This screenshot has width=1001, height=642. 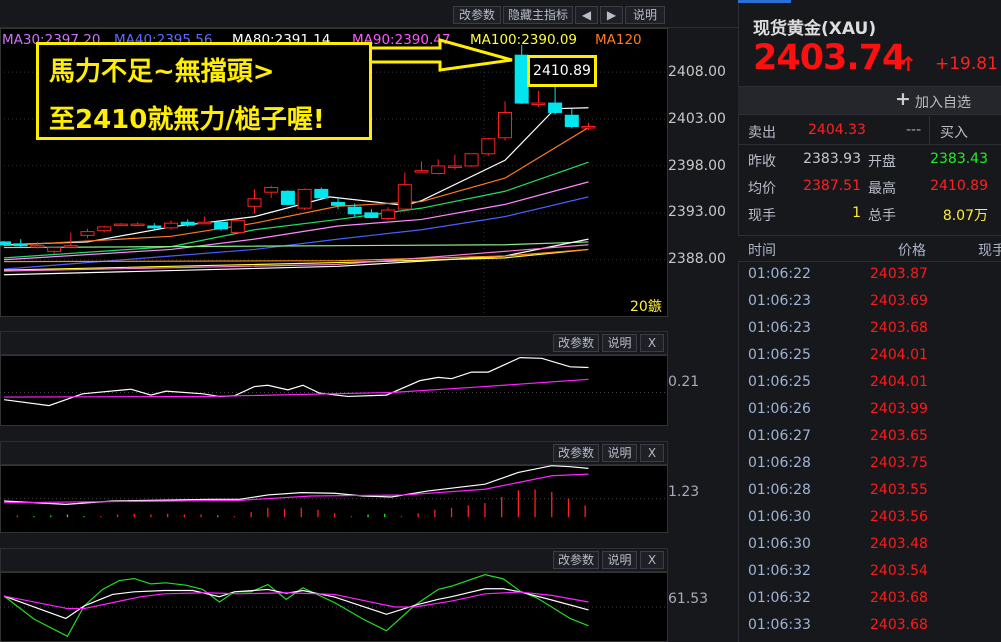 What do you see at coordinates (697, 166) in the screenshot?
I see `price-axis-label: 2398.00` at bounding box center [697, 166].